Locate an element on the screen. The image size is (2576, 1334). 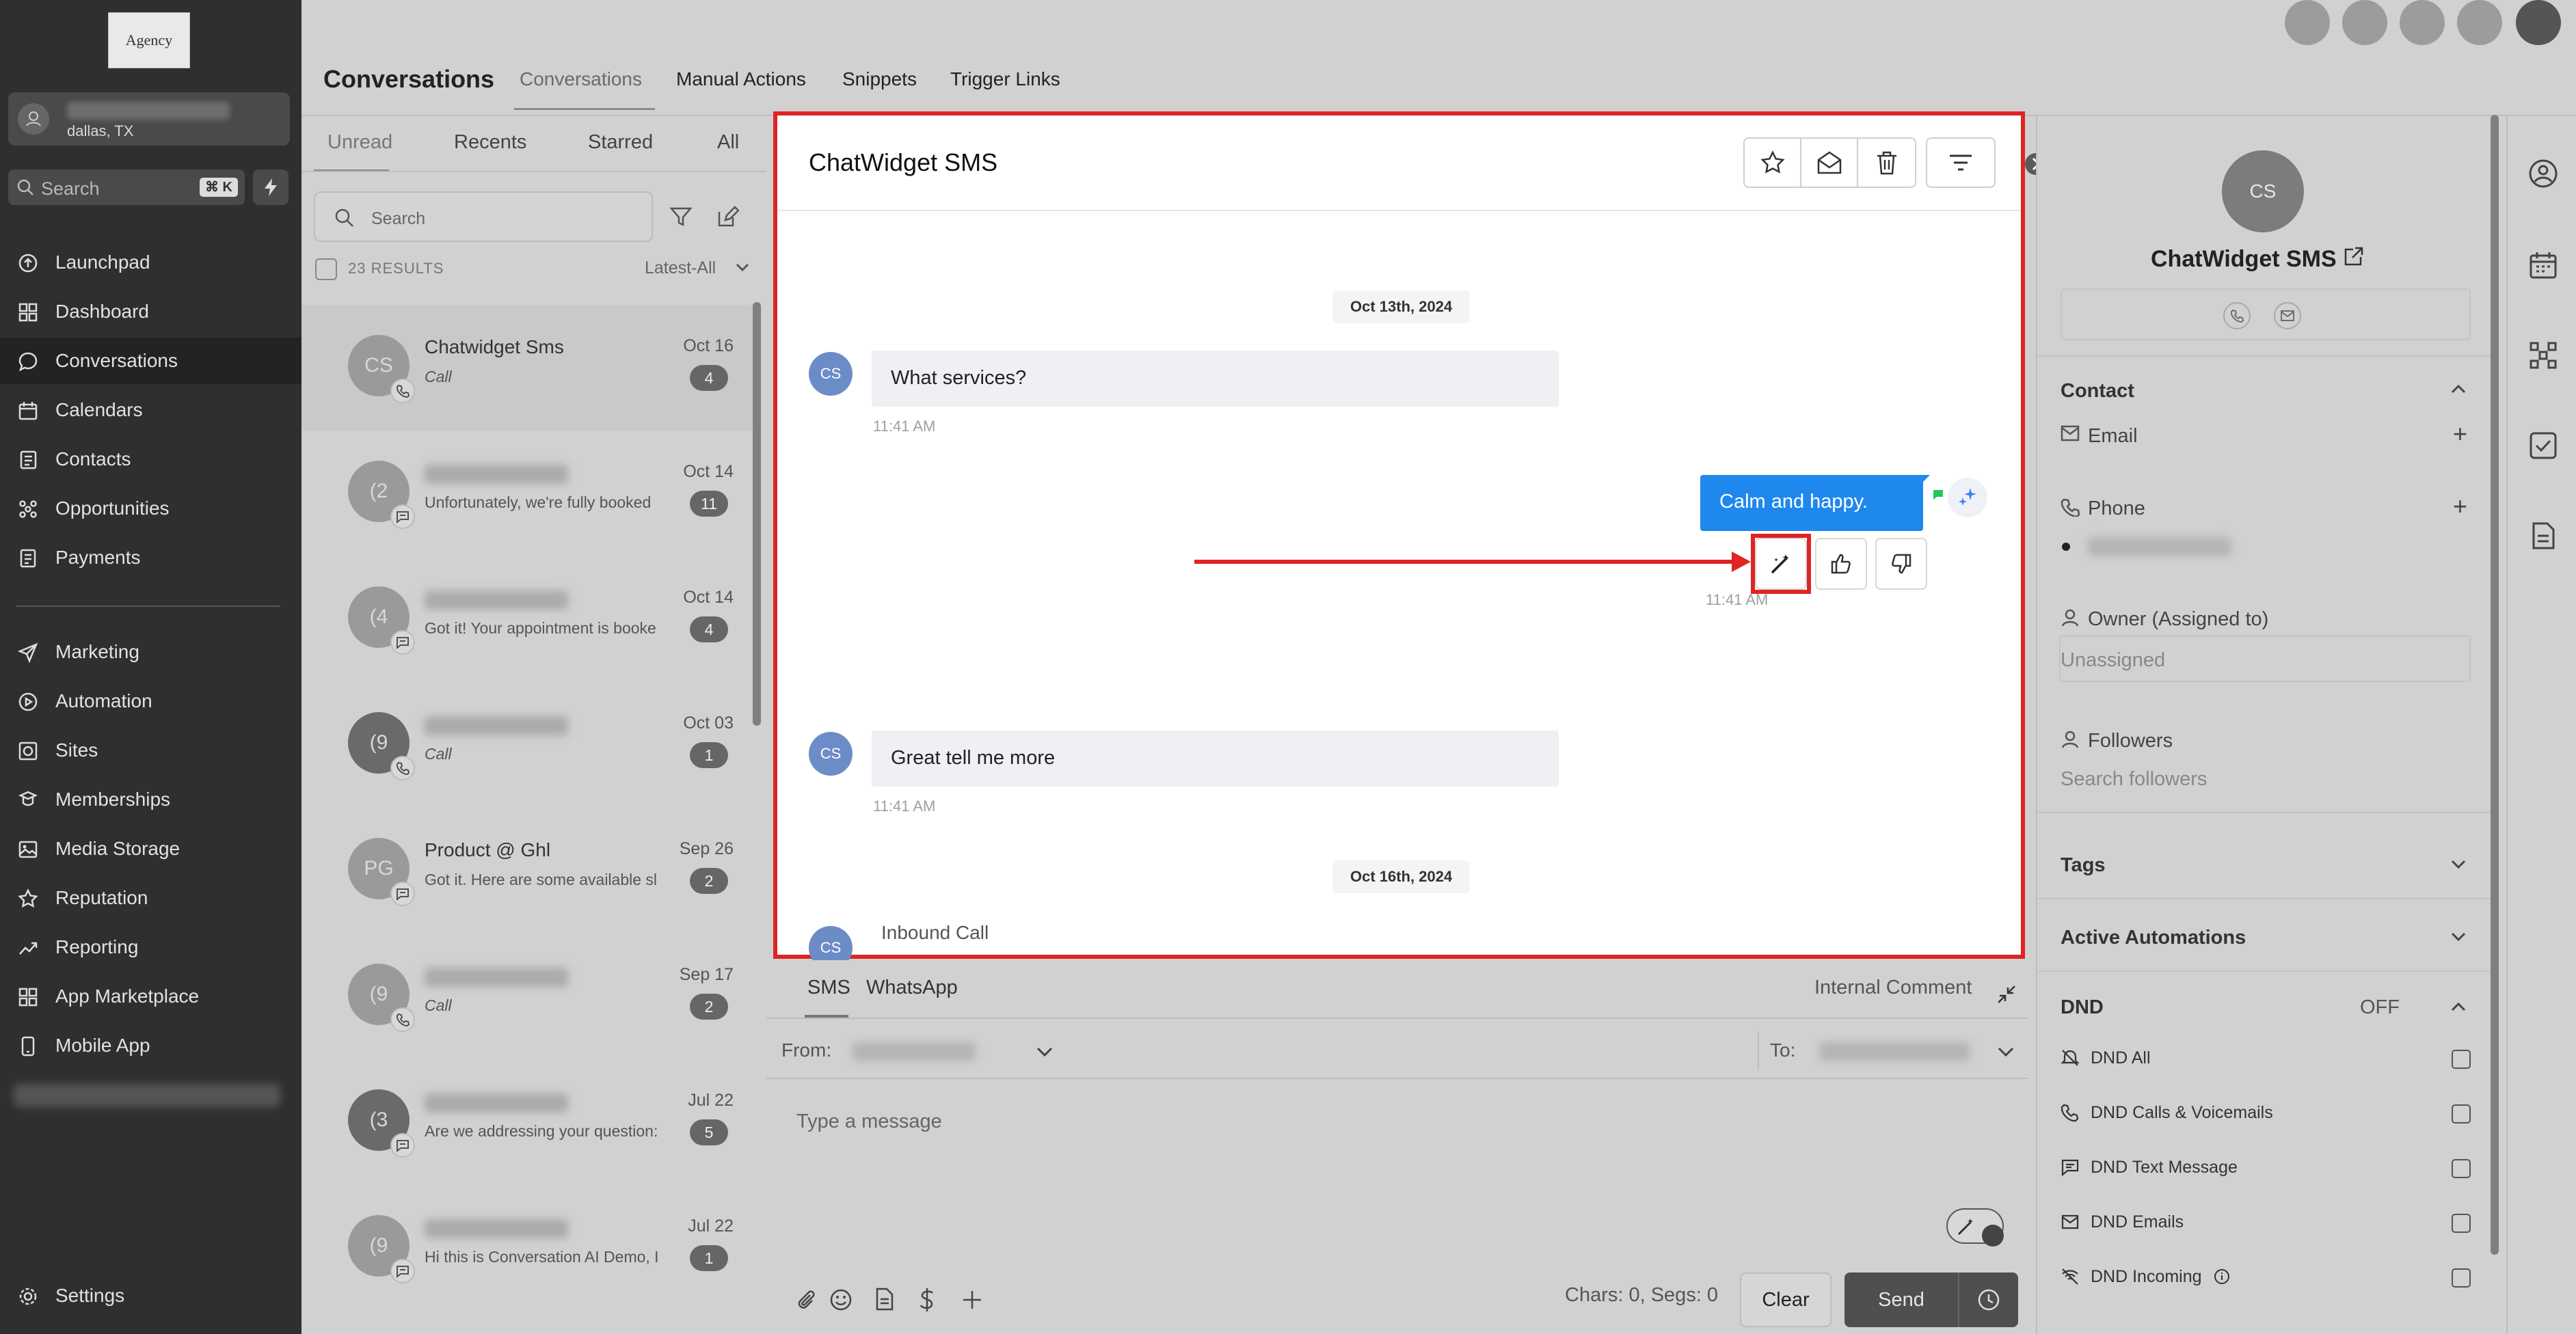
followers-search-input: Search followers is located at coordinates (2134, 780).